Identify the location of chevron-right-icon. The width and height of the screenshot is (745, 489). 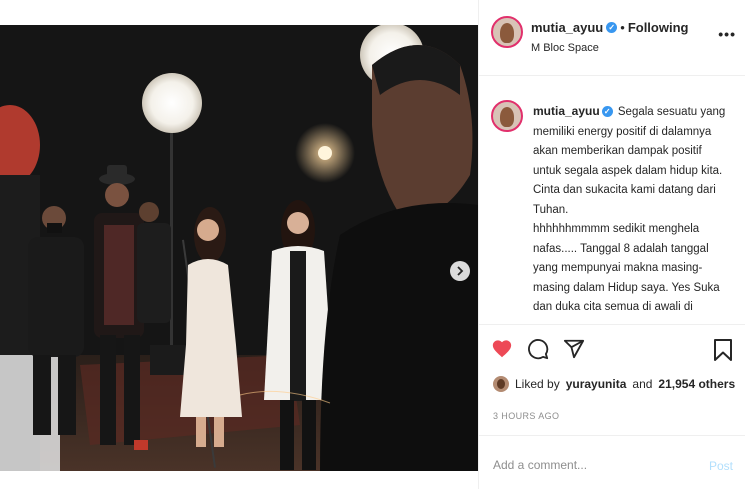
(460, 271).